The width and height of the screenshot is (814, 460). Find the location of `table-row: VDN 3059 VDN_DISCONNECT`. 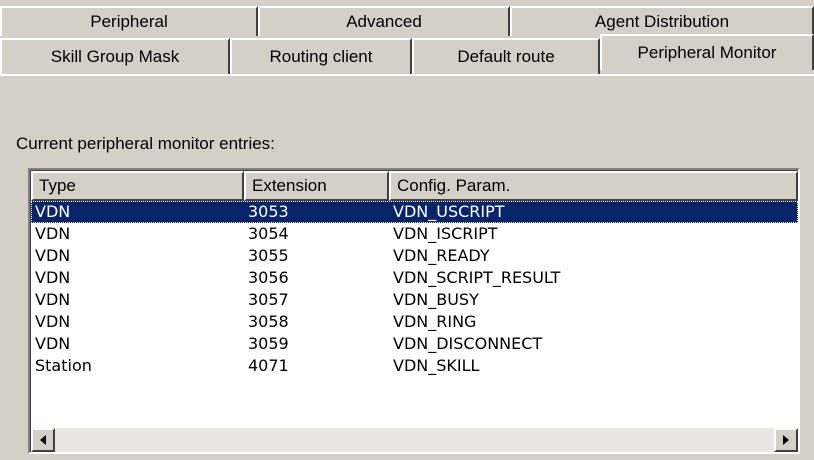

table-row: VDN 3059 VDN_DISCONNECT is located at coordinates (414, 344).